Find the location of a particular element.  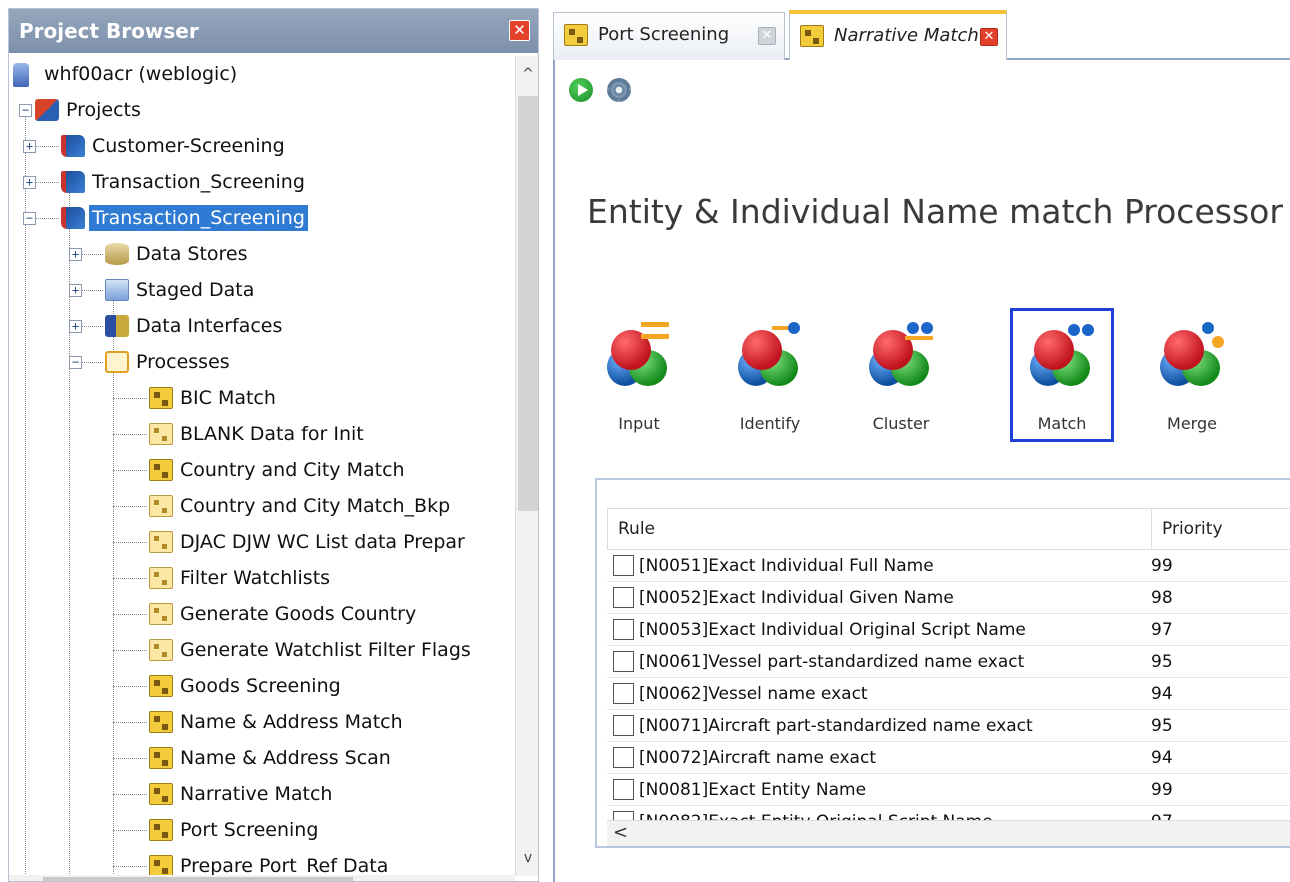

tree-node: Country and City Match_Bkp is located at coordinates (301, 506).